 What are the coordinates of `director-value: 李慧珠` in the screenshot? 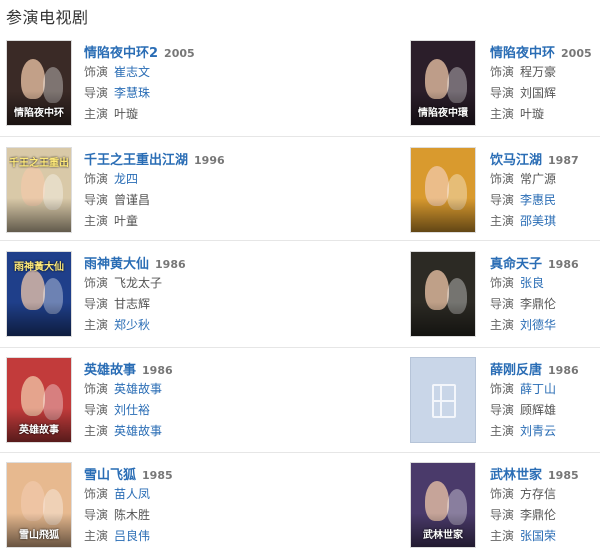 It's located at (132, 93).